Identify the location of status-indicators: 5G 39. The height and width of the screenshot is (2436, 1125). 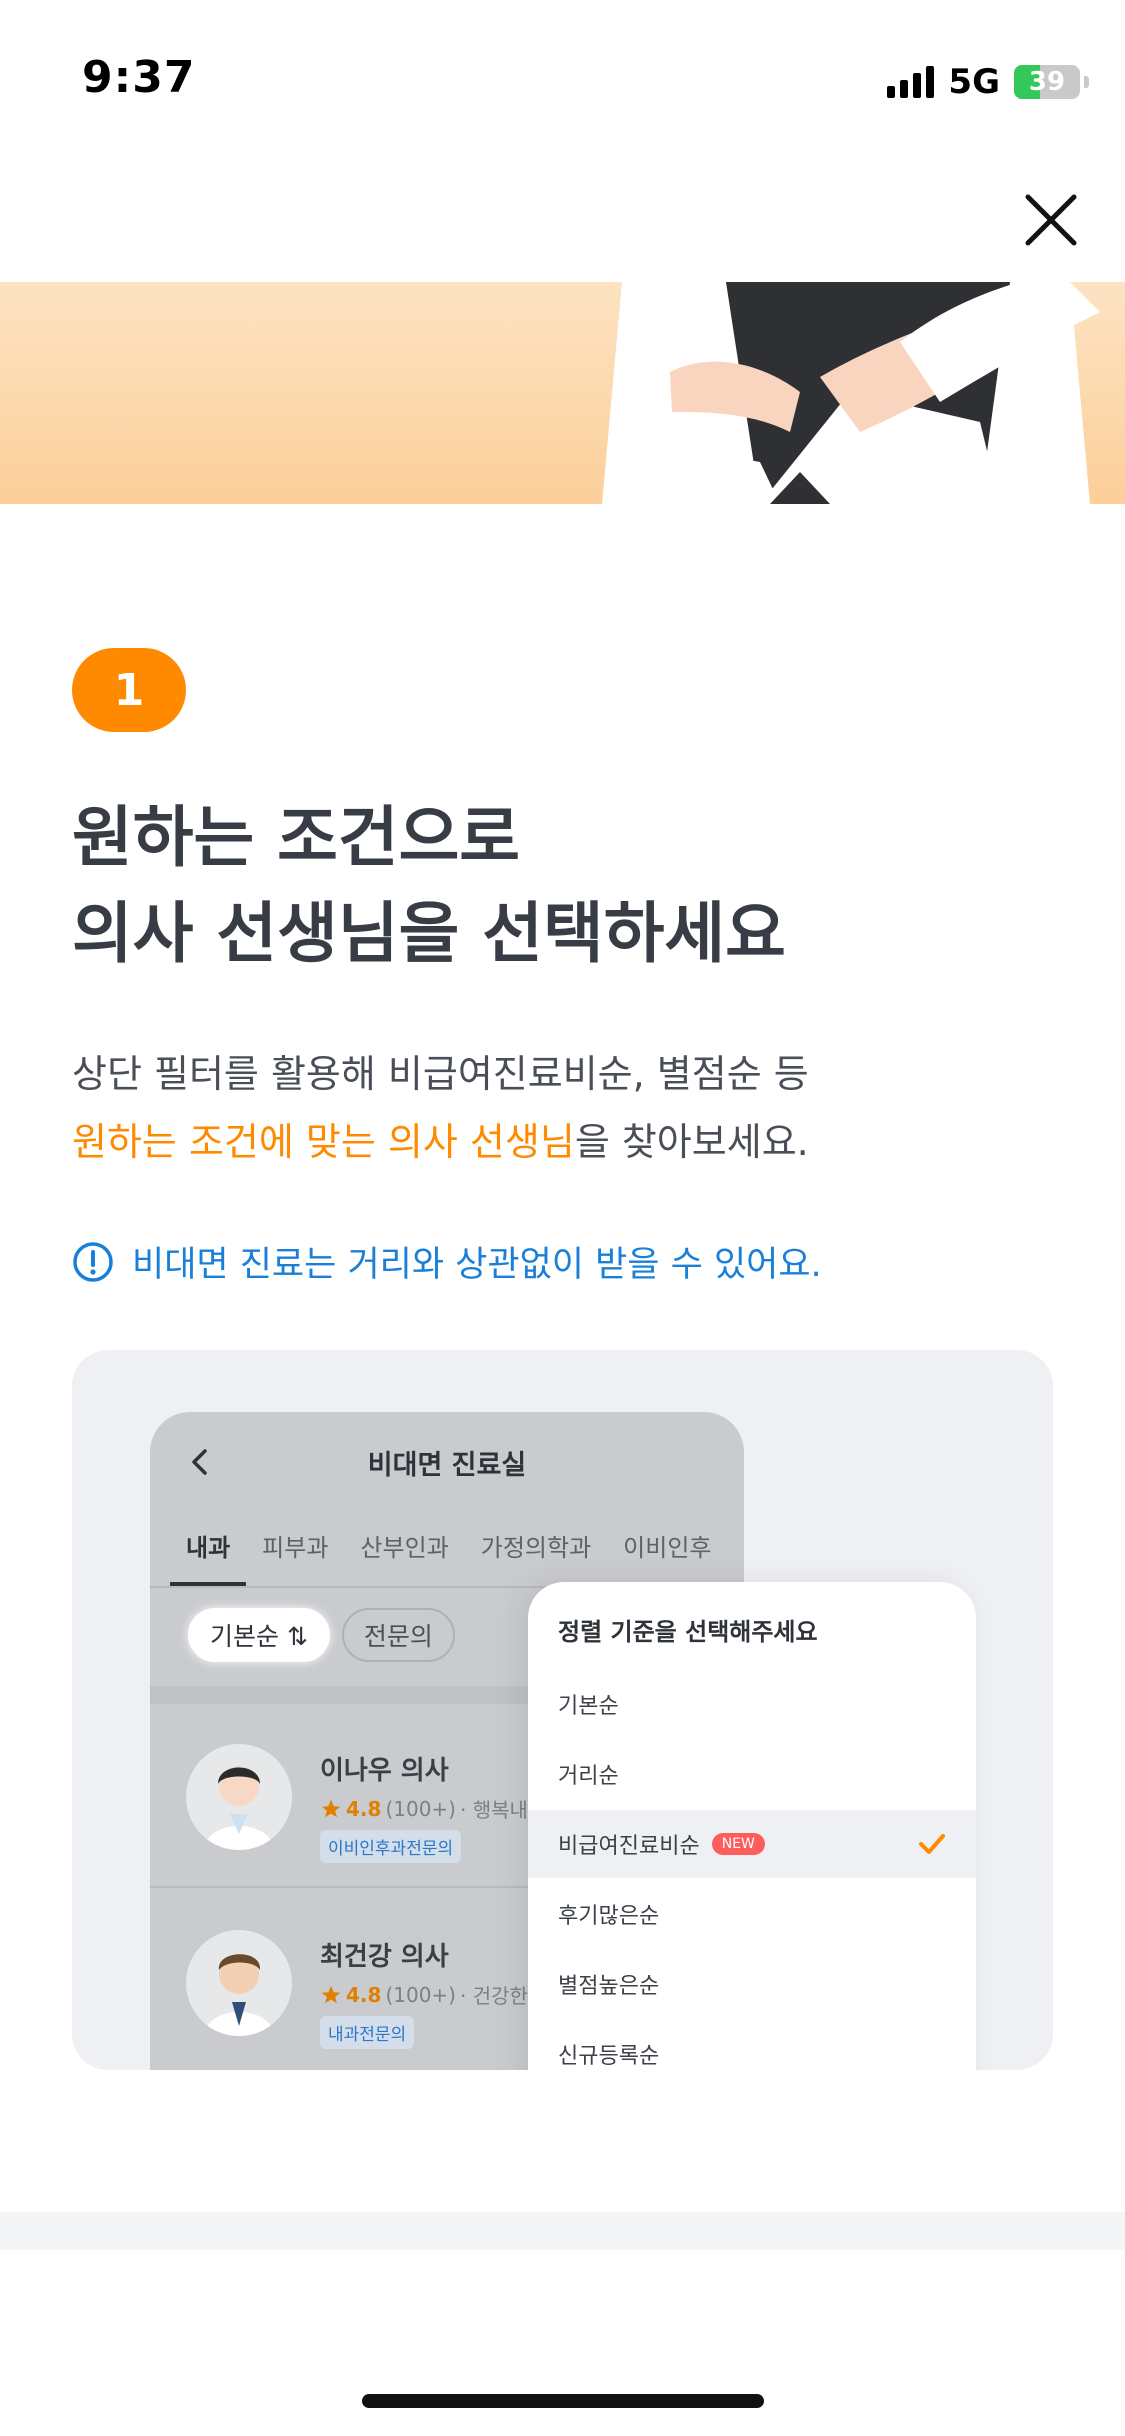
(988, 82).